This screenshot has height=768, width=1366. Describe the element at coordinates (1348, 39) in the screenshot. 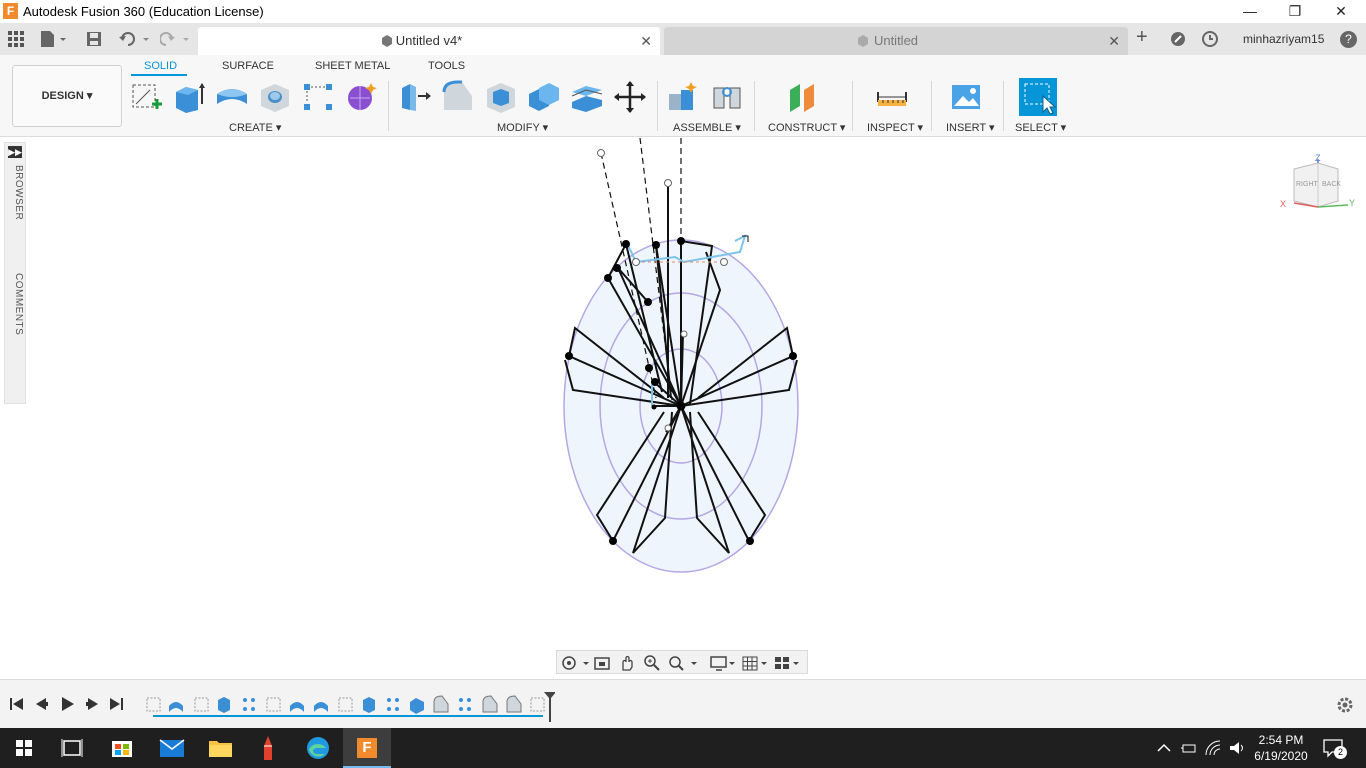

I see `help-icon: ?` at that location.